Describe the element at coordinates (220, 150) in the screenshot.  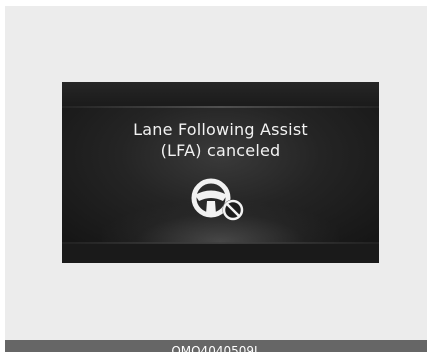
I see `message-line-2: (LFA) canceled` at that location.